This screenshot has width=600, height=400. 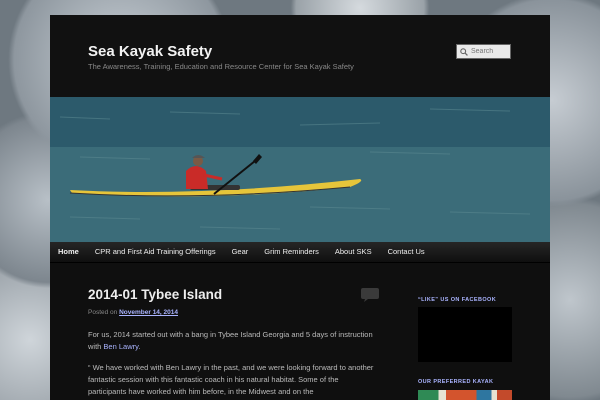 I want to click on preferred-kayak-image, so click(x=465, y=395).